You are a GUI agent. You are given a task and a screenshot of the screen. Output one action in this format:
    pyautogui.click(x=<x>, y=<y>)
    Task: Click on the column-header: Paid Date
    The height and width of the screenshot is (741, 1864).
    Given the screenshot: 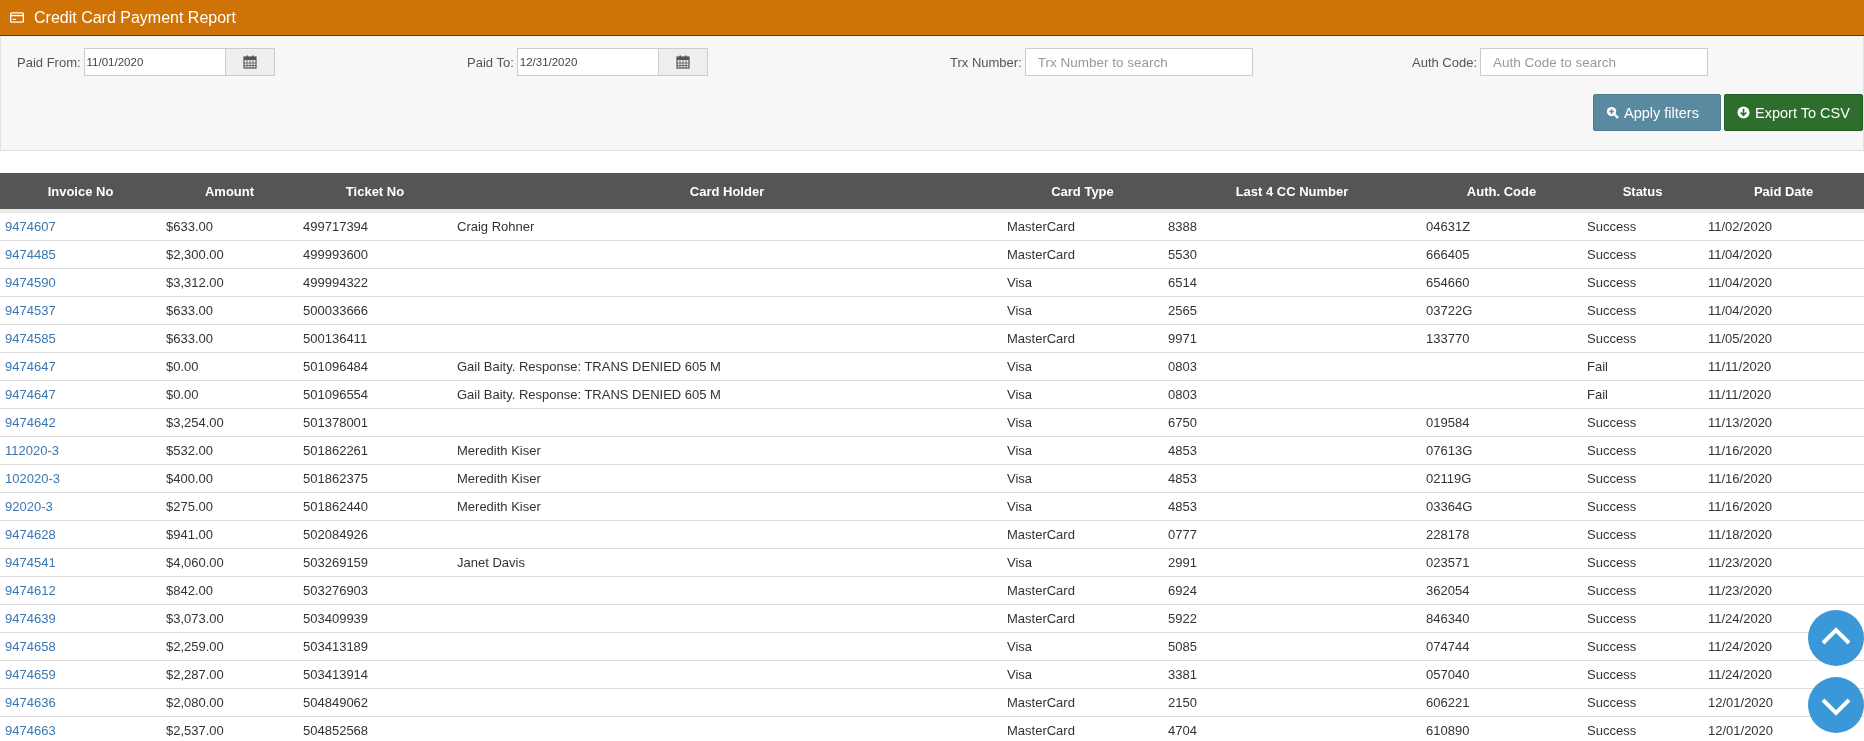 What is the action you would take?
    pyautogui.click(x=1783, y=191)
    